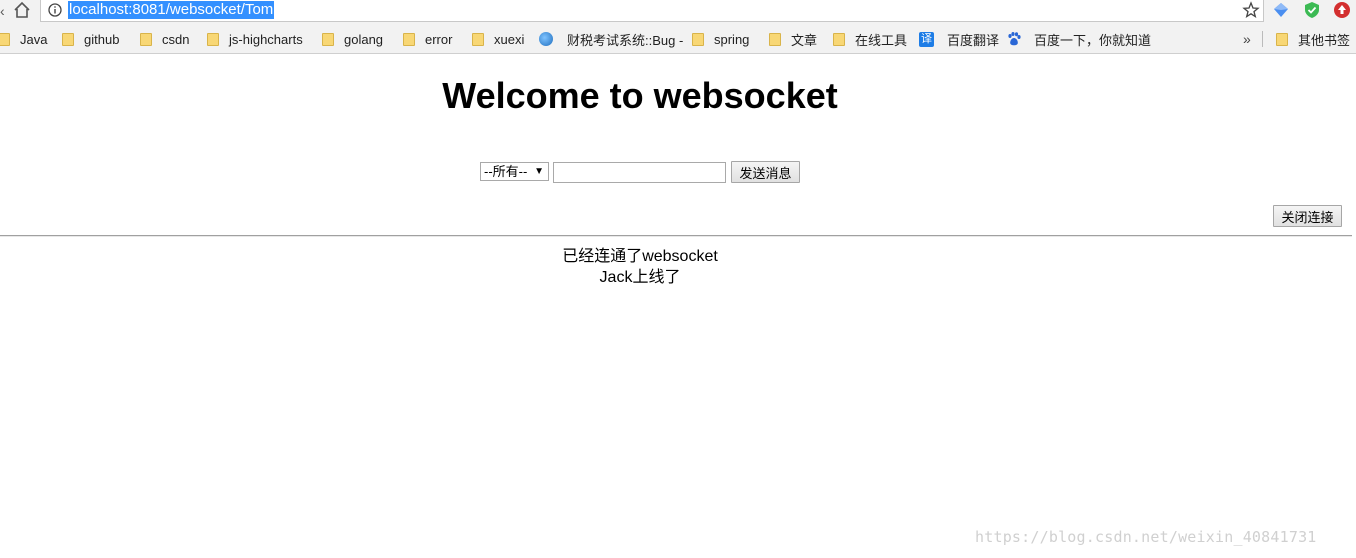 Image resolution: width=1356 pixels, height=558 pixels. What do you see at coordinates (1307, 216) in the screenshot?
I see `close-connection-button: 关闭连接` at bounding box center [1307, 216].